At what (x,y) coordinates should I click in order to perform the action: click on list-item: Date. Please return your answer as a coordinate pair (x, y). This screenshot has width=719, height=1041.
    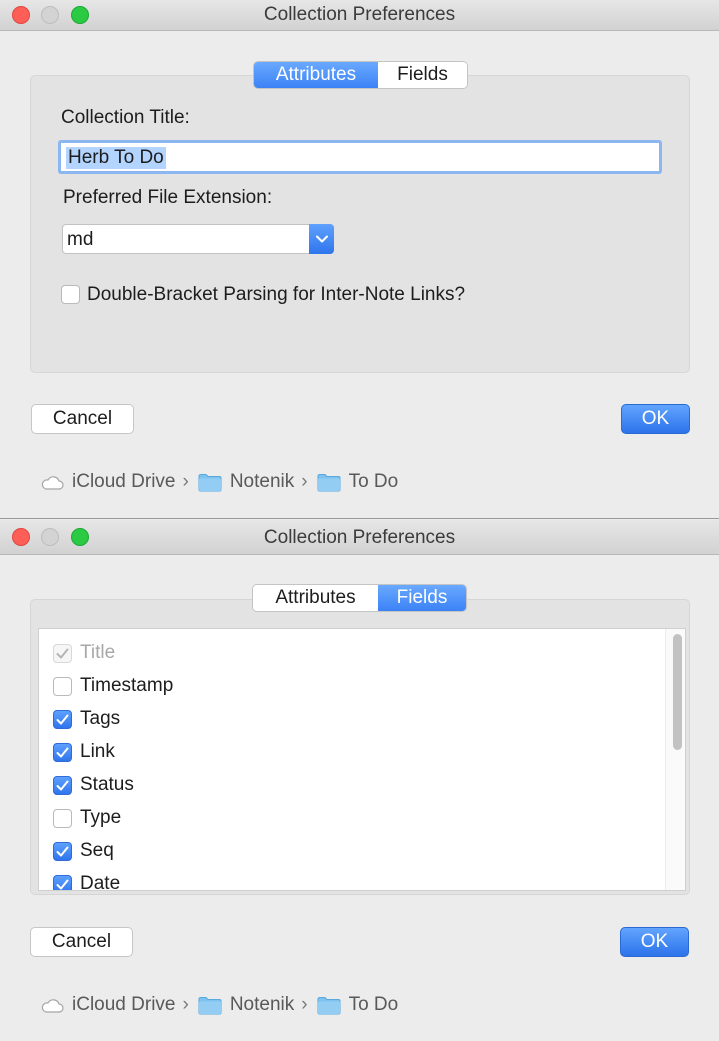
    Looking at the image, I should click on (87, 881).